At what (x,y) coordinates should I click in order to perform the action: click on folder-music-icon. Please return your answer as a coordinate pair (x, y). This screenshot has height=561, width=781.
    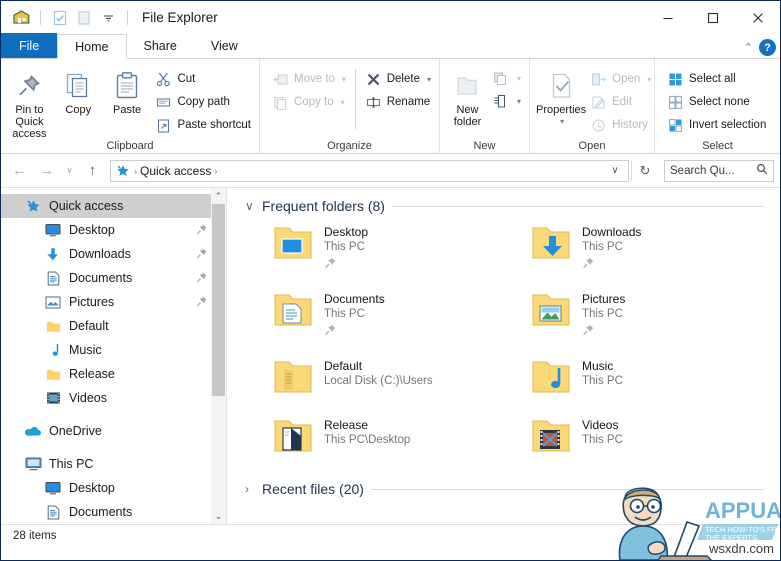
    Looking at the image, I should click on (551, 378).